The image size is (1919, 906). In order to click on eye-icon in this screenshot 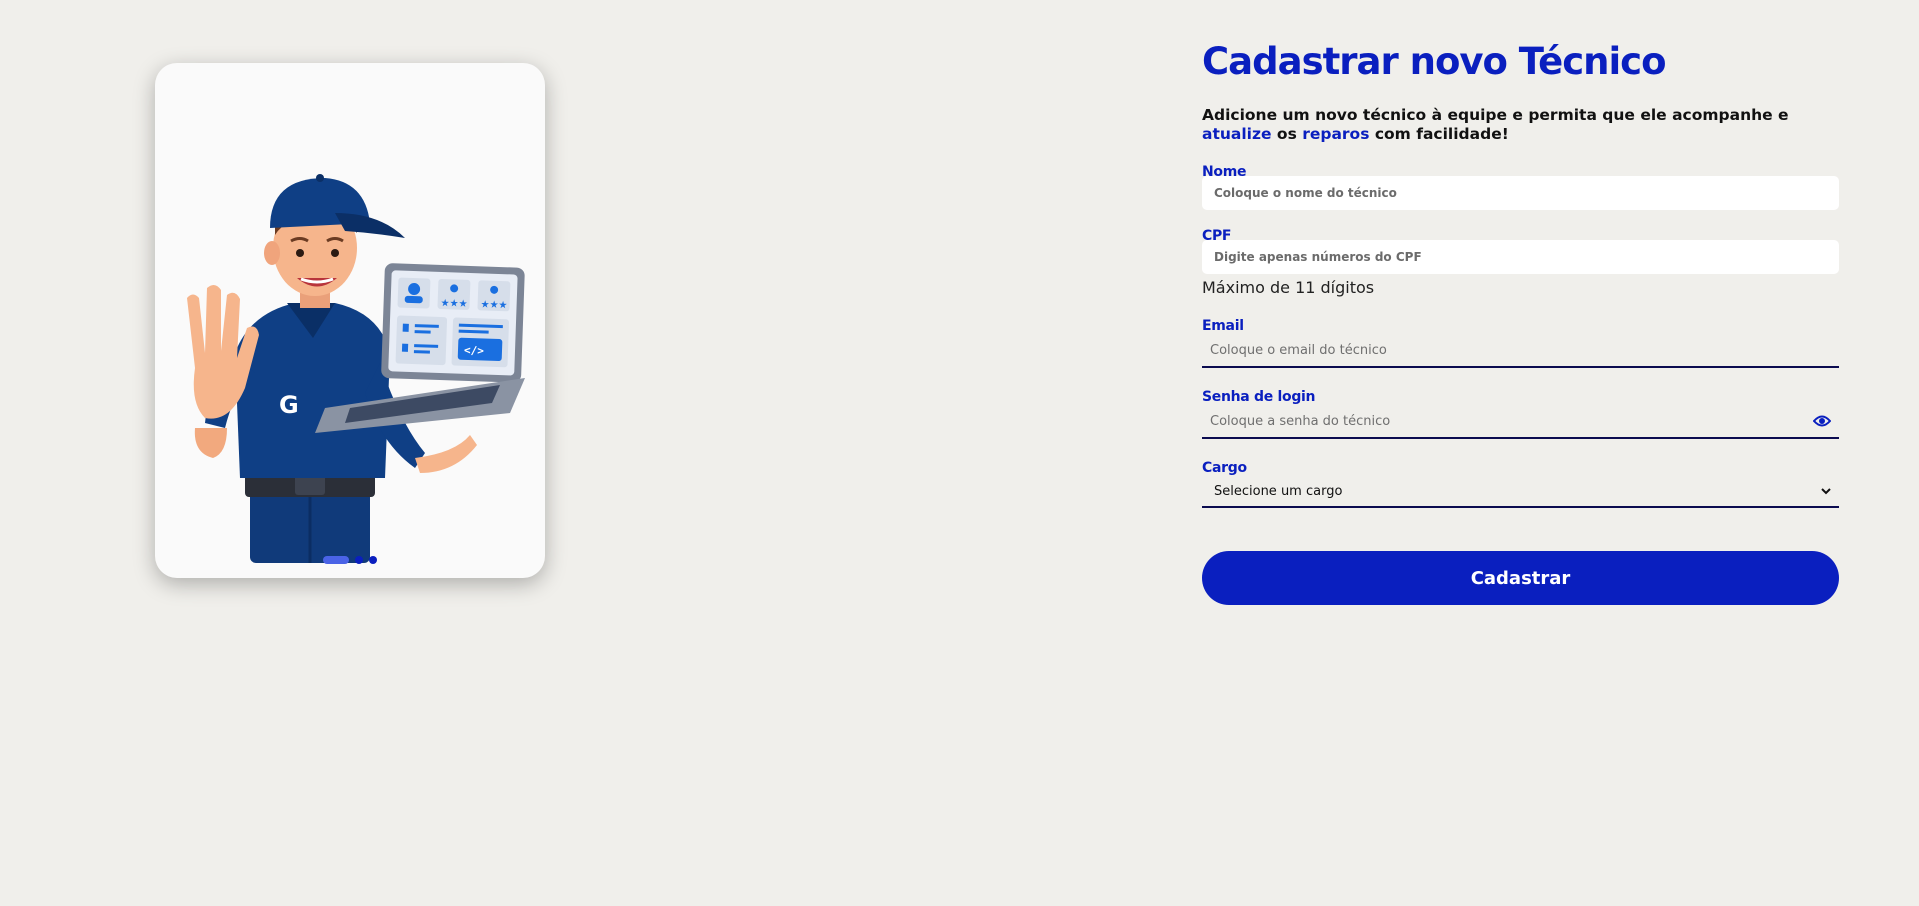, I will do `click(1822, 421)`.